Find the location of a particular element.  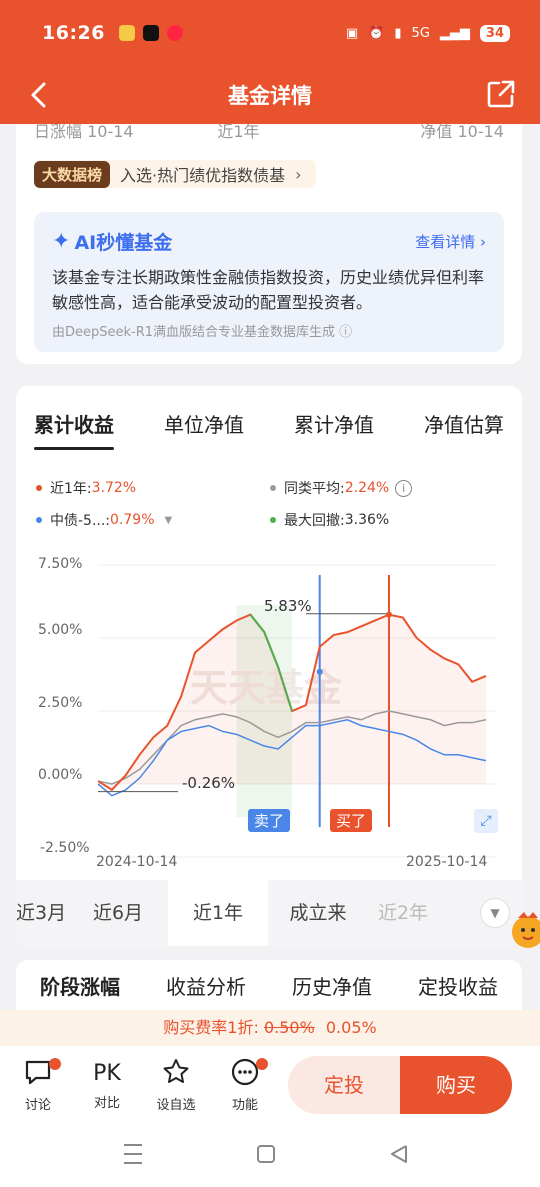

chart-tabs: 累计收益 单位净值 累计净值 净值估算 is located at coordinates (269, 423).